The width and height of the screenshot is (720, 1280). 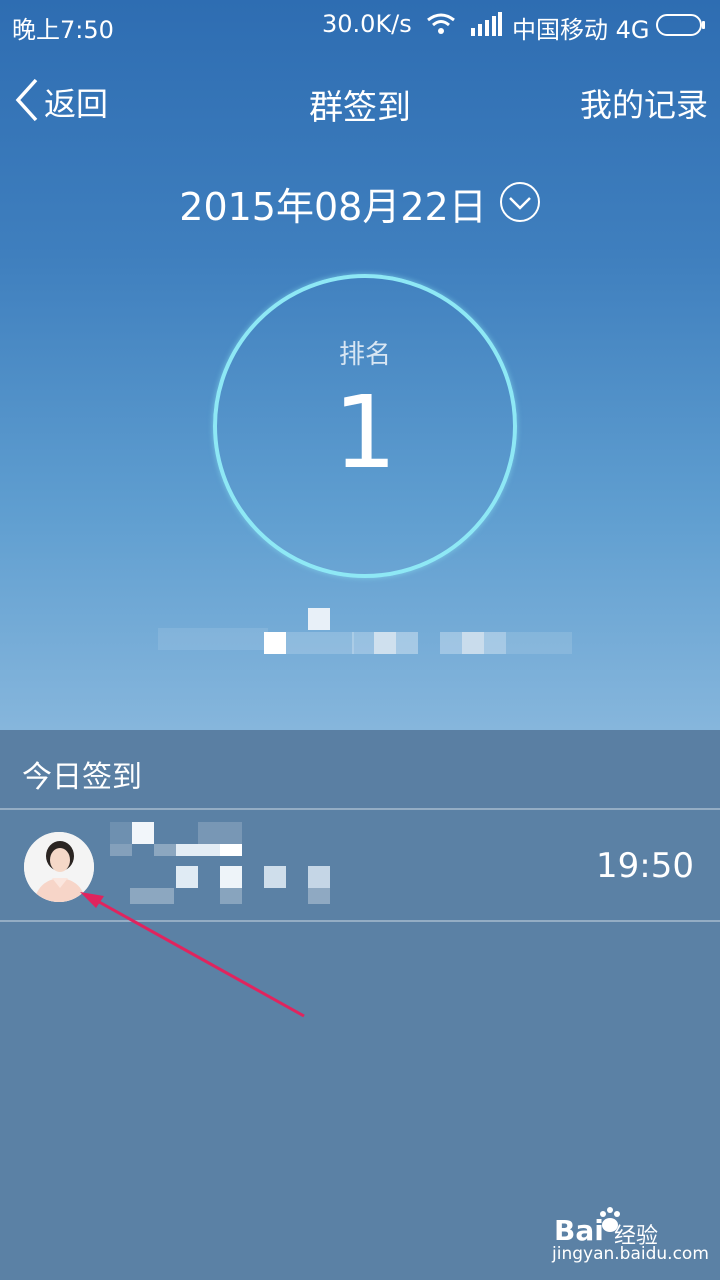 What do you see at coordinates (192, 955) in the screenshot?
I see `annotation-arrow-icon` at bounding box center [192, 955].